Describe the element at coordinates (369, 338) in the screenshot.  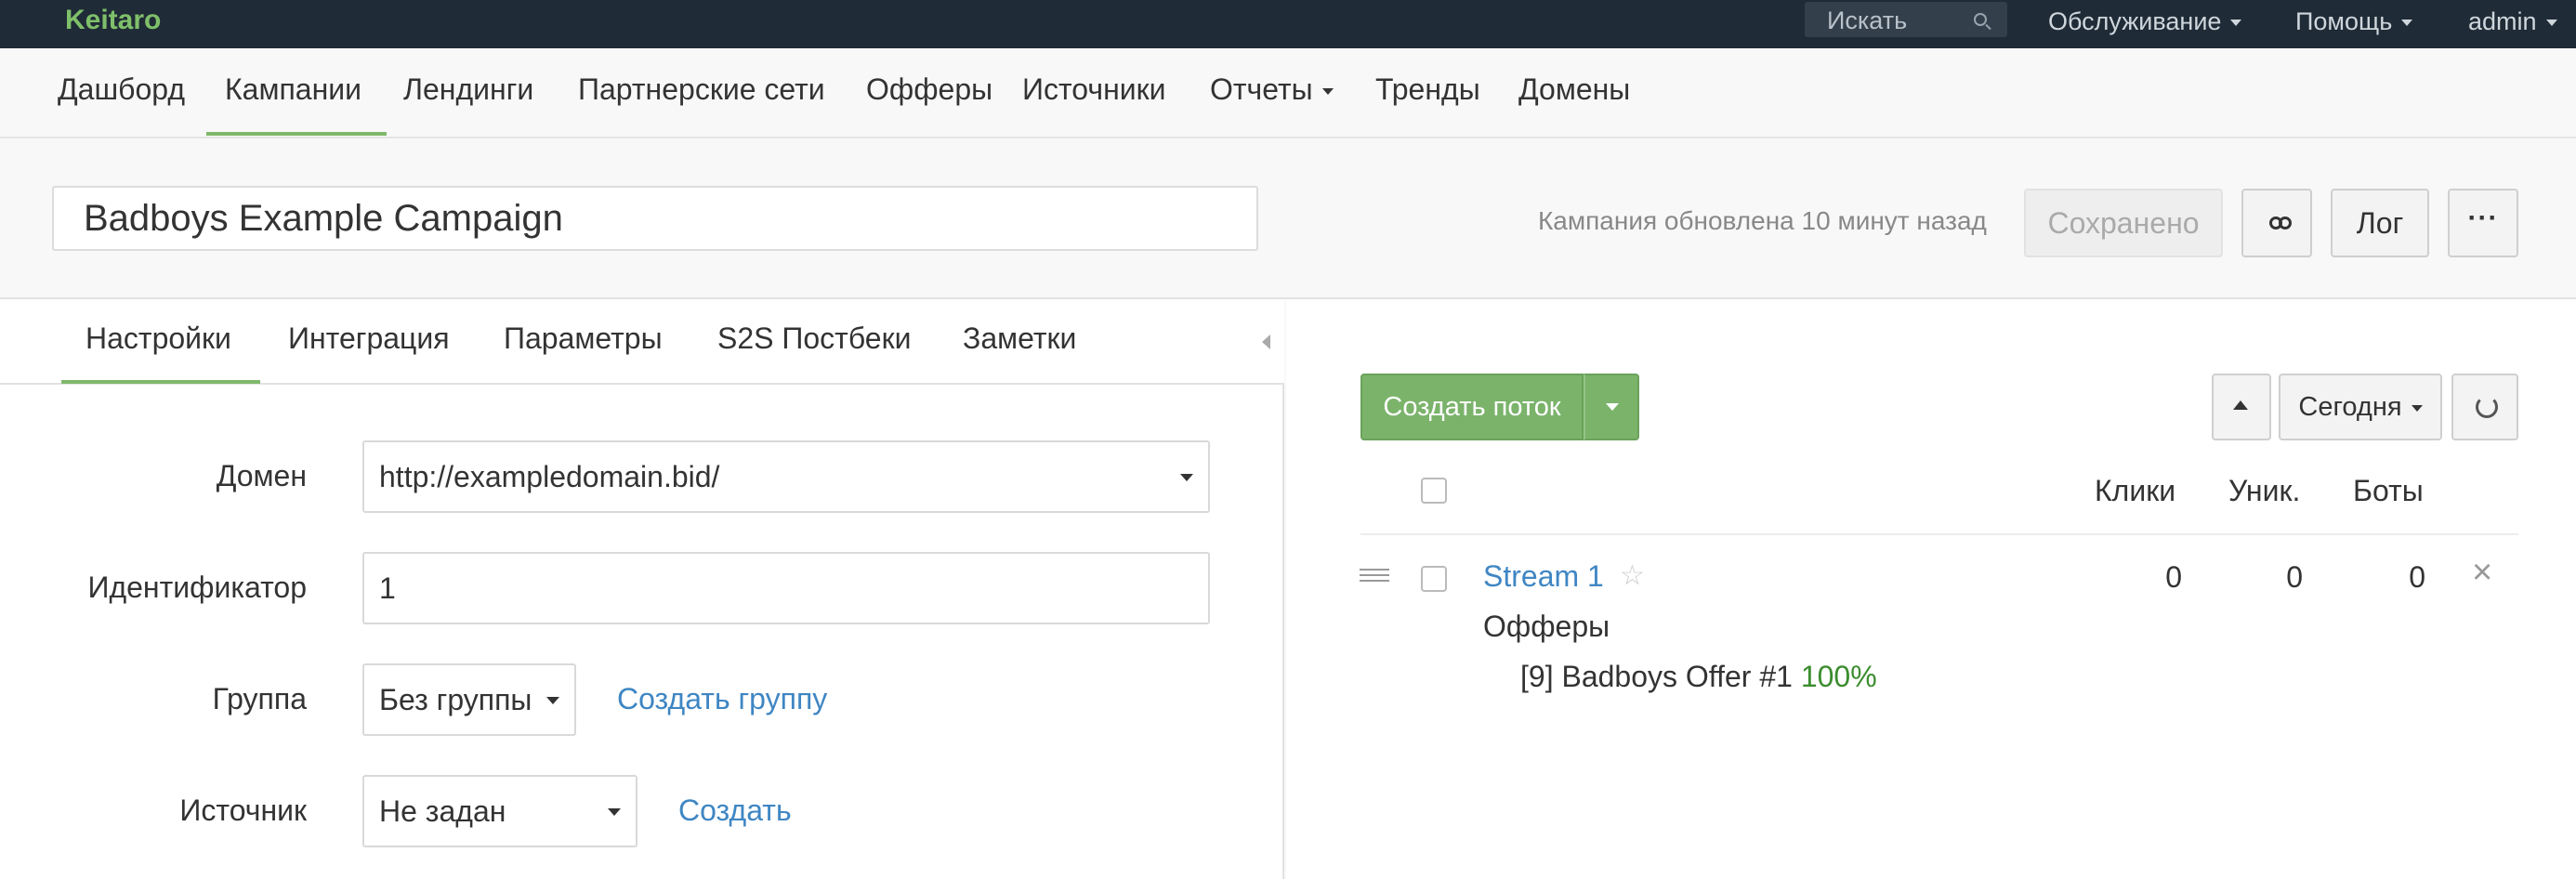
I see `tab-integration: Интеграция` at that location.